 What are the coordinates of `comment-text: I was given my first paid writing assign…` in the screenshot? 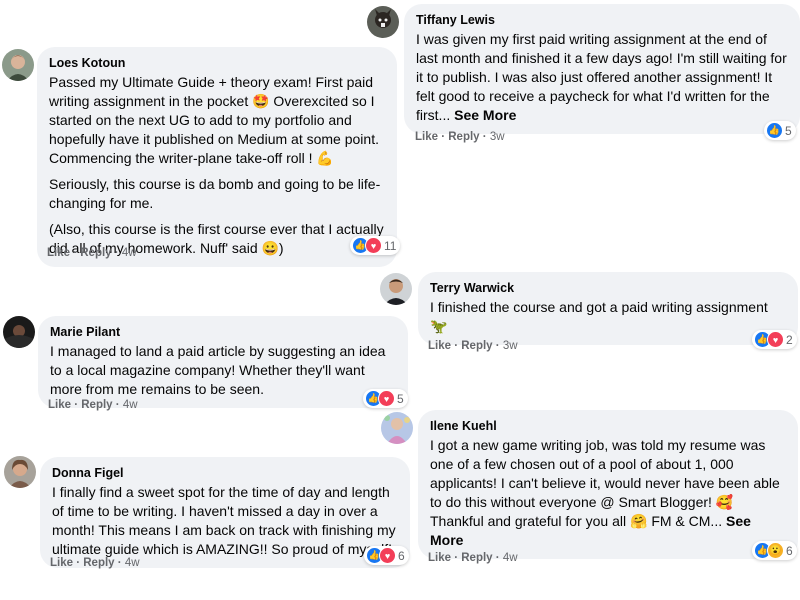 It's located at (602, 77).